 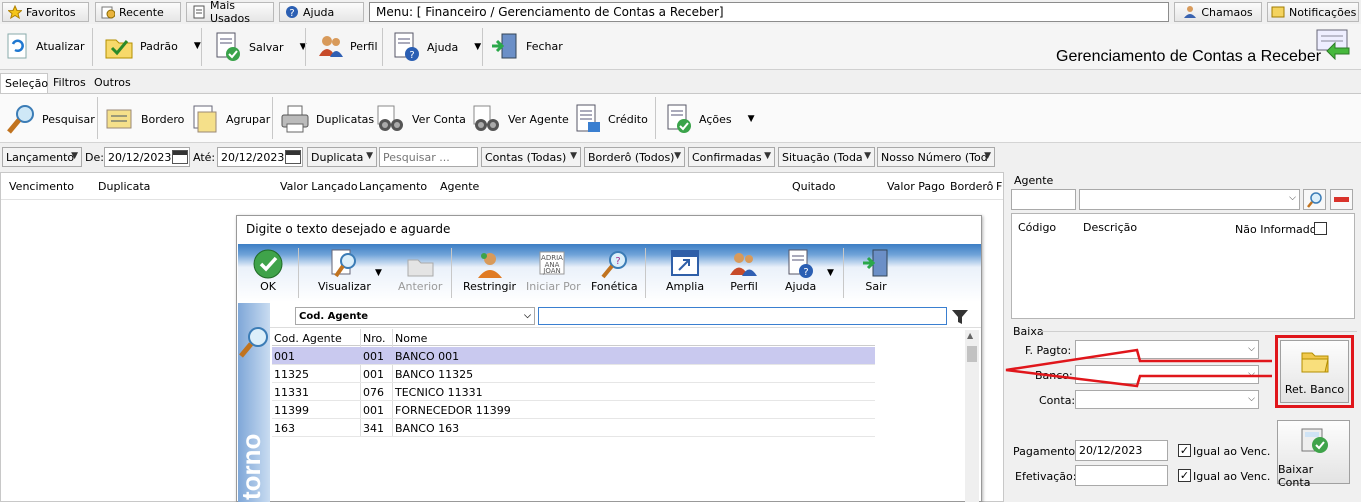 What do you see at coordinates (152, 46) in the screenshot?
I see `padrao-button: Padrão ▼` at bounding box center [152, 46].